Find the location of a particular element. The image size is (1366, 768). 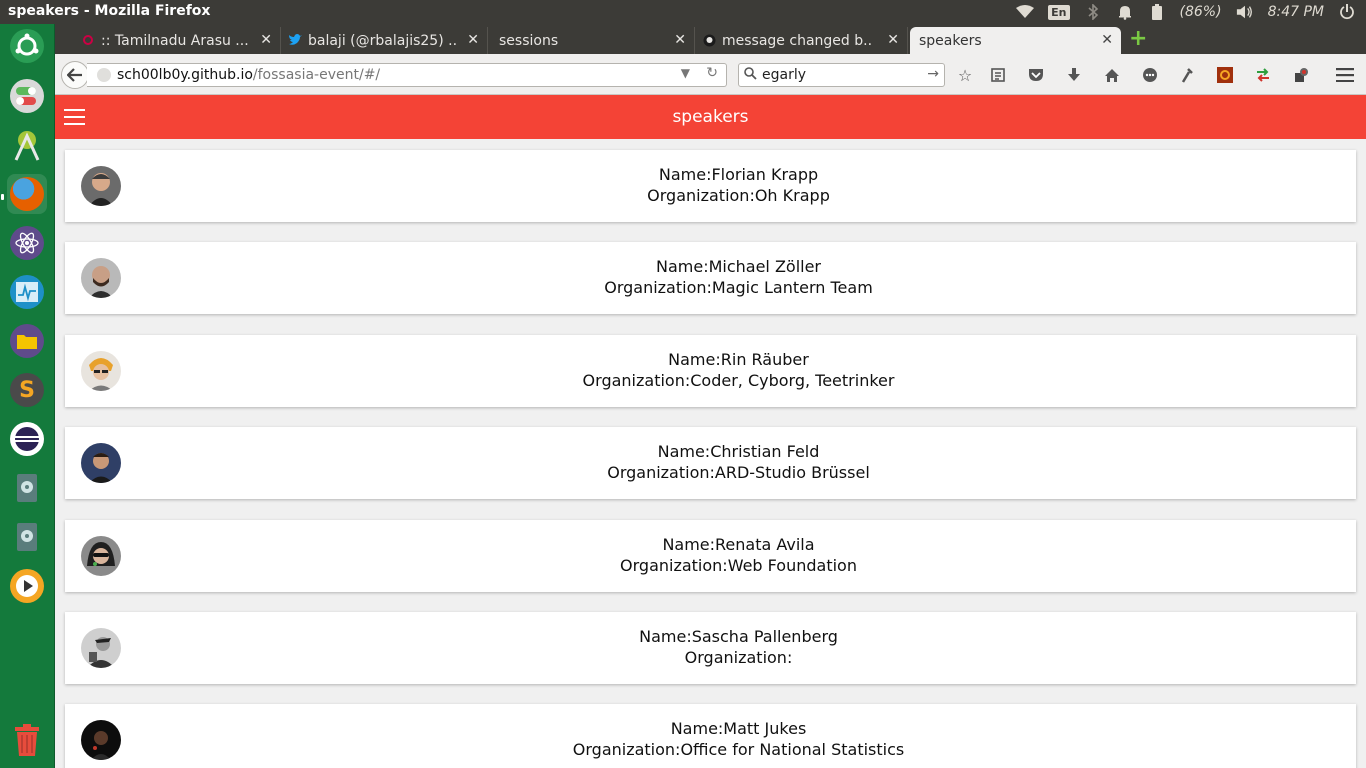

android-studio-icon is located at coordinates (27, 145).